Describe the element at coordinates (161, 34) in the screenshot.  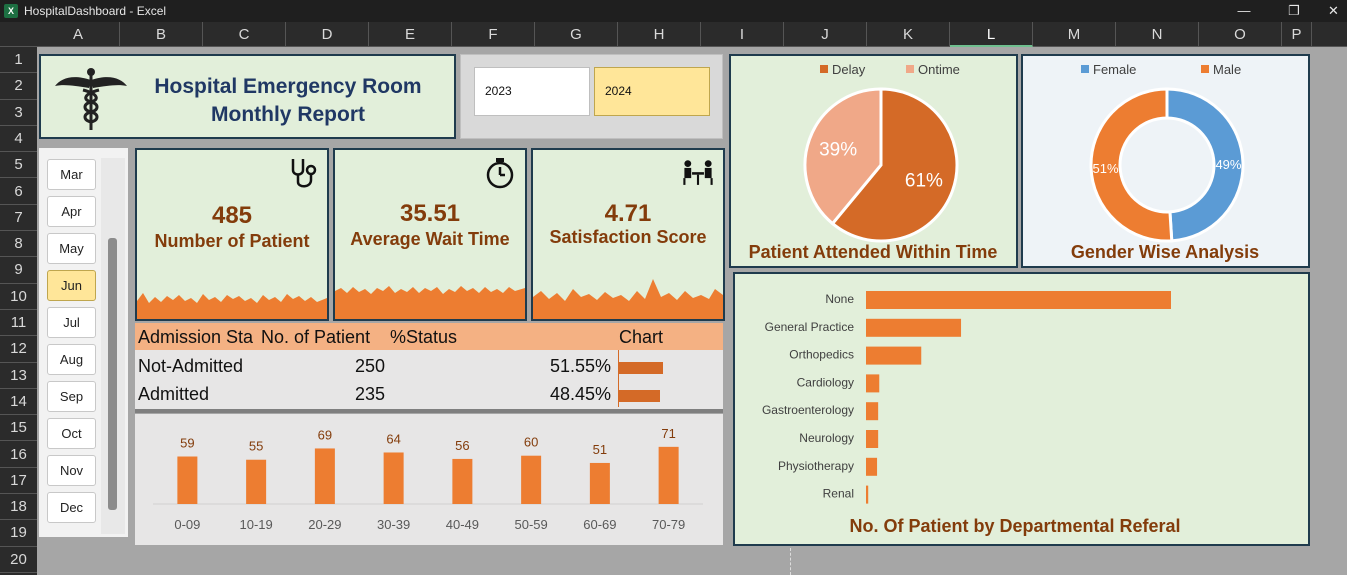
I see `column-header-b: B` at that location.